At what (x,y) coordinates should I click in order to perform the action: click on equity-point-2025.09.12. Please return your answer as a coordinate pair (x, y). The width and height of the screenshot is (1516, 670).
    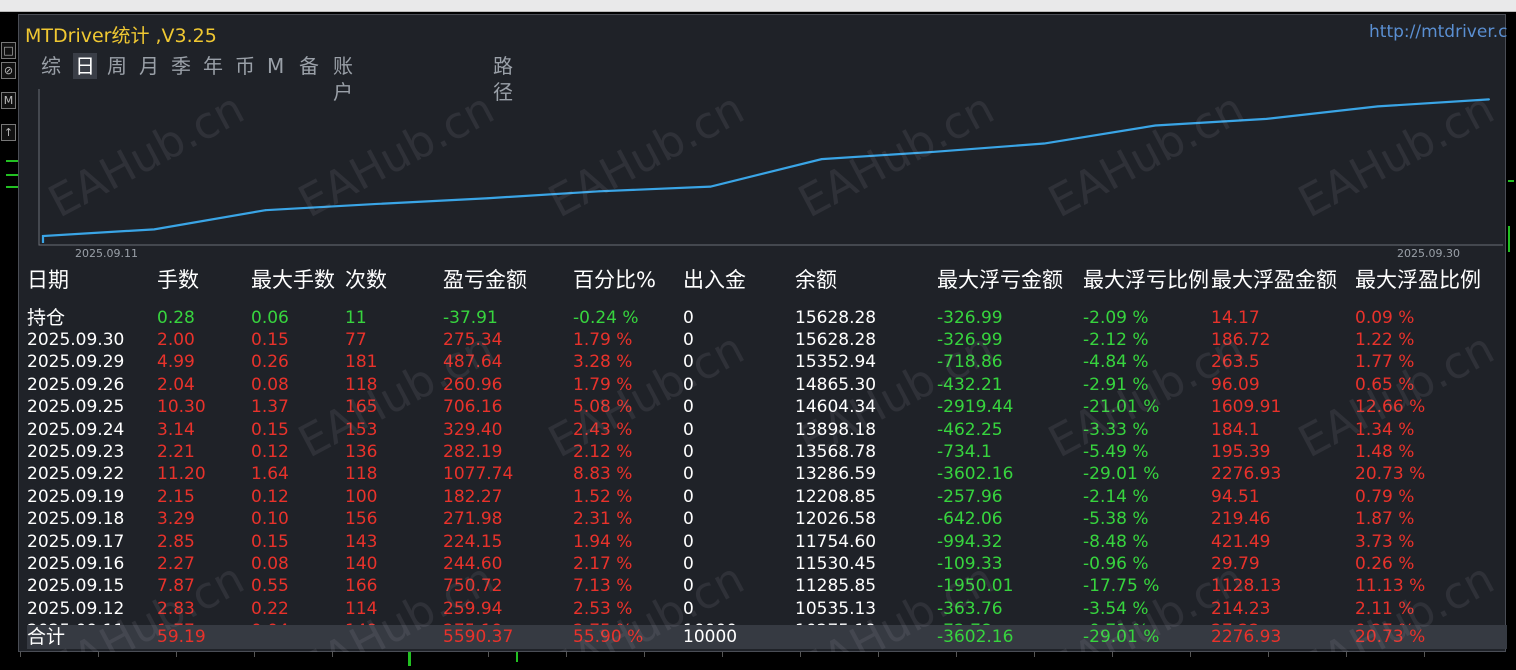
    Looking at the image, I should click on (154, 229).